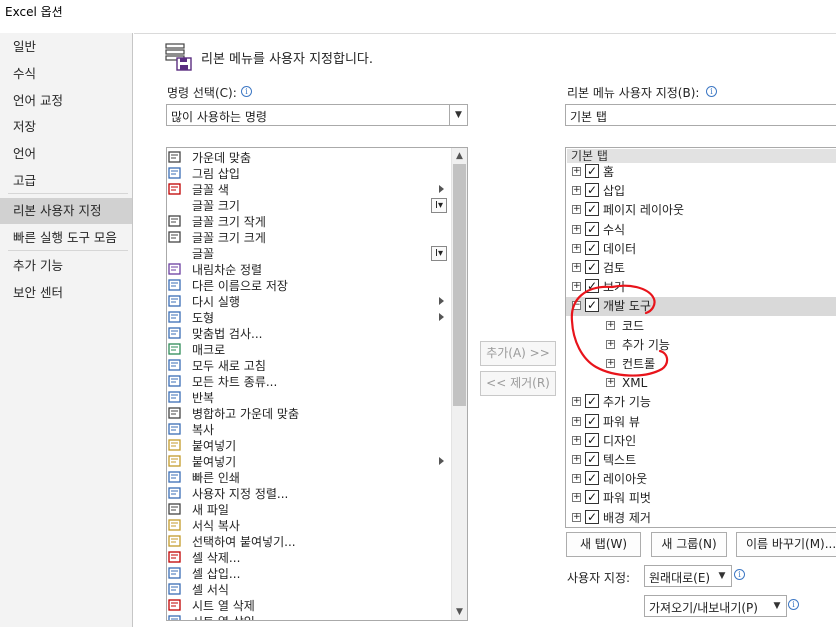  What do you see at coordinates (309, 222) in the screenshot?
I see `command-item: 글꼴 크기 작게` at bounding box center [309, 222].